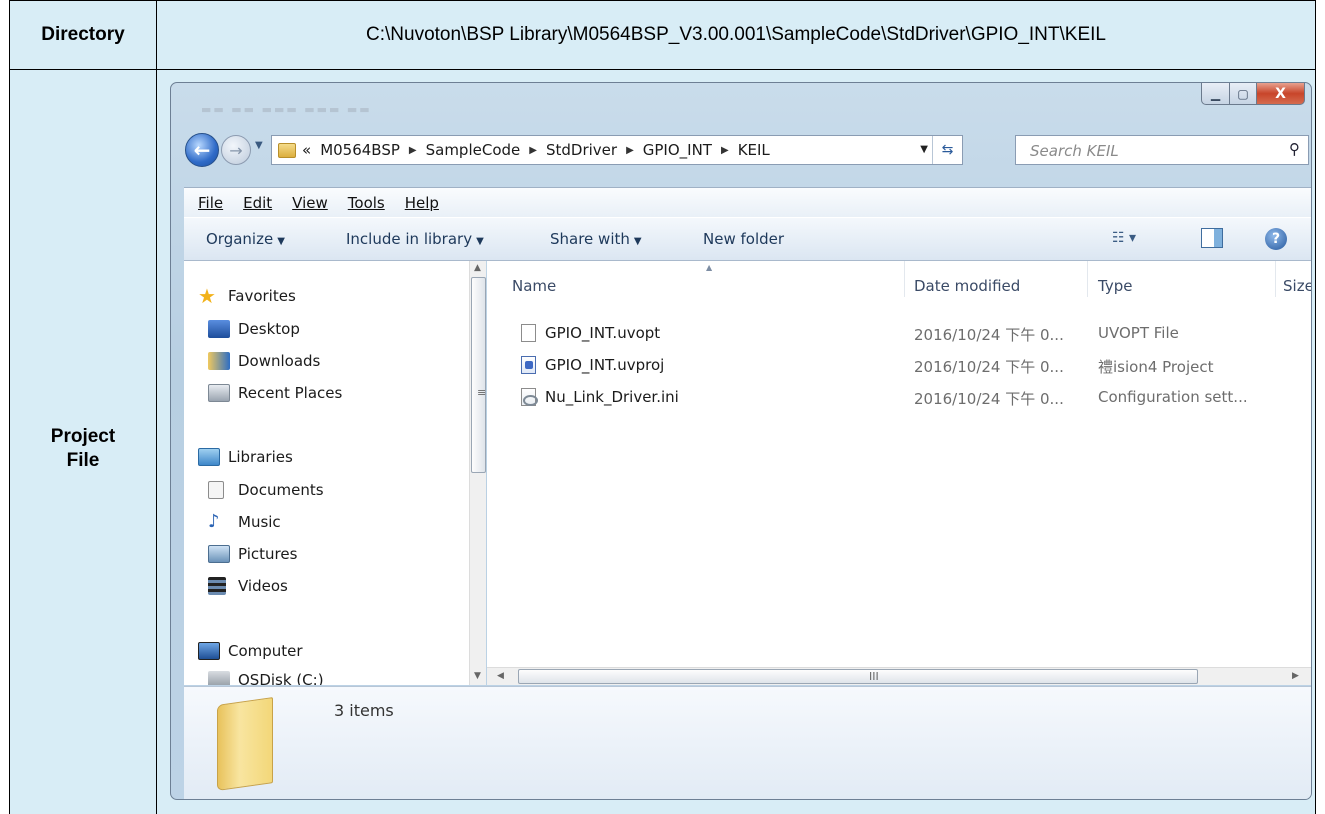 The height and width of the screenshot is (814, 1325). Describe the element at coordinates (244, 521) in the screenshot. I see `nav-music: ♪ Music` at that location.